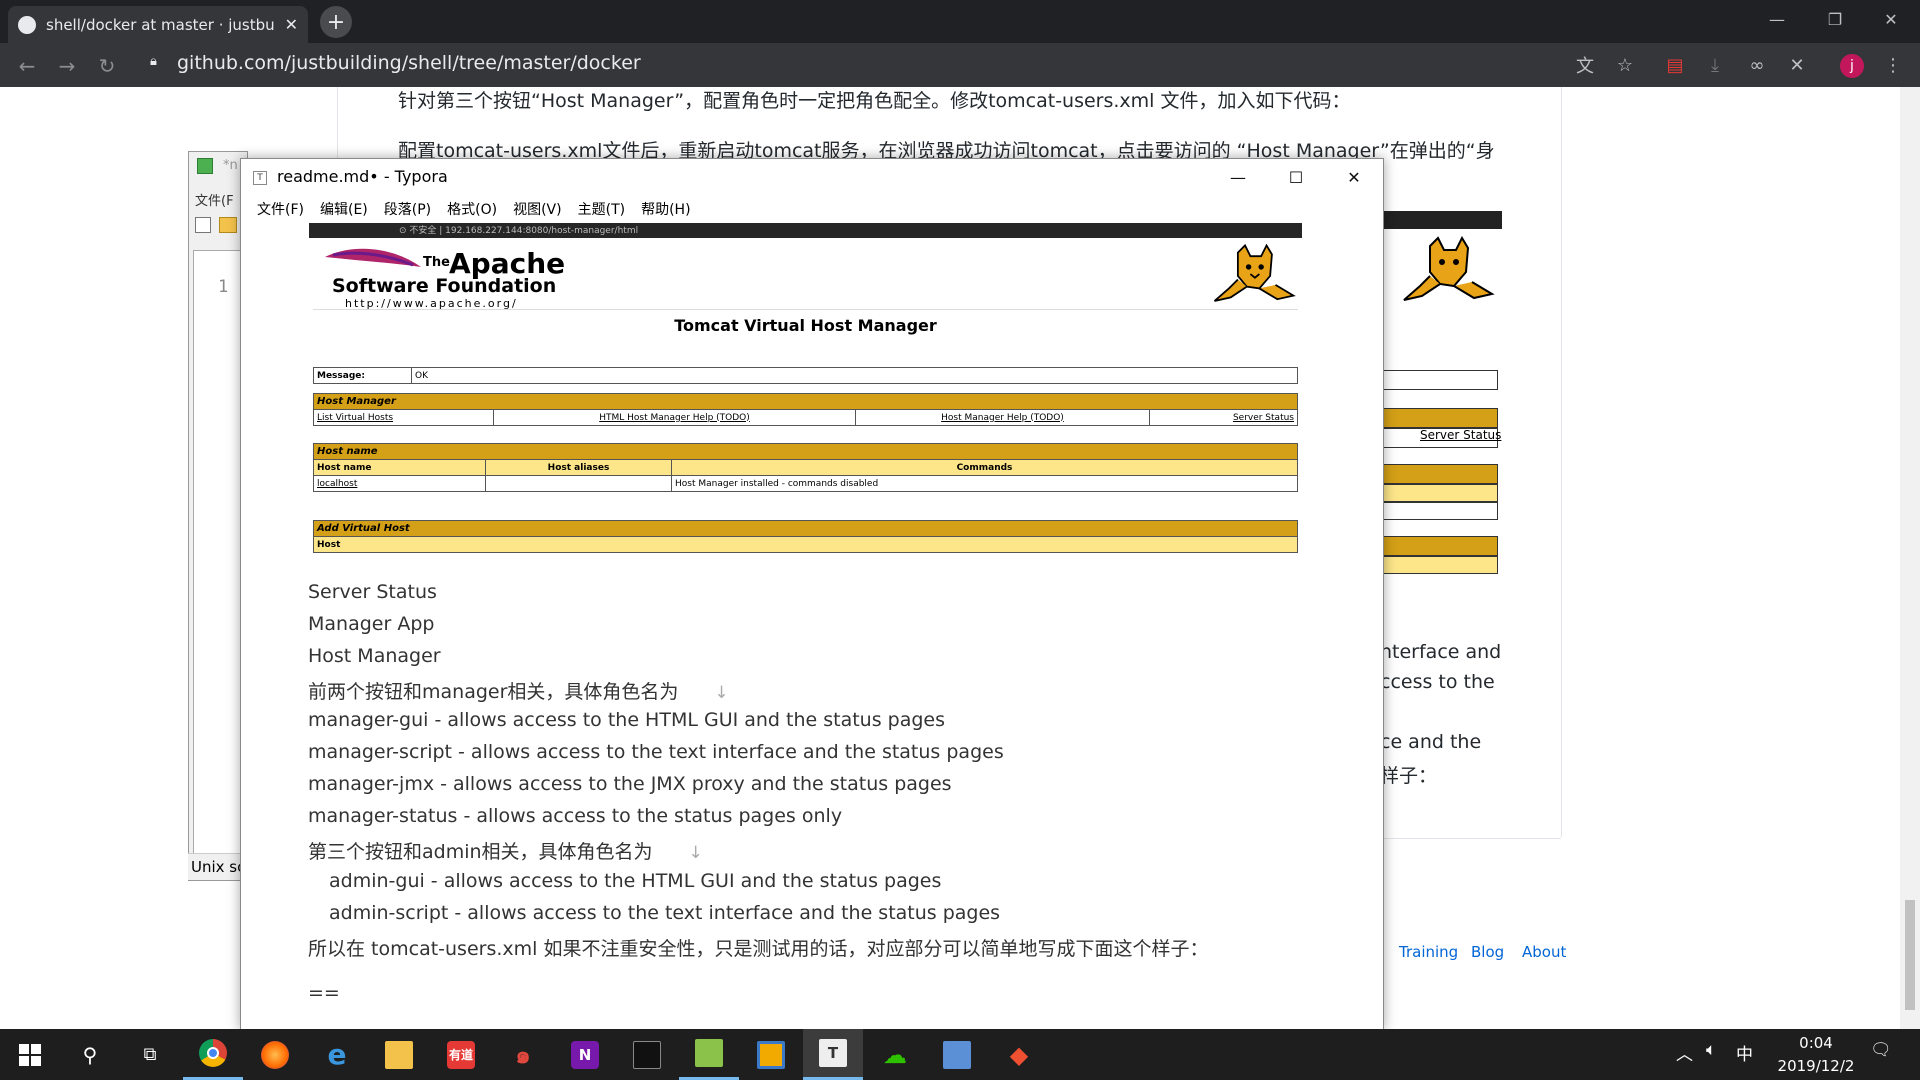 This screenshot has height=1080, width=1920. Describe the element at coordinates (1881, 1050) in the screenshot. I see `notification-center-icon: 🗨︎` at that location.